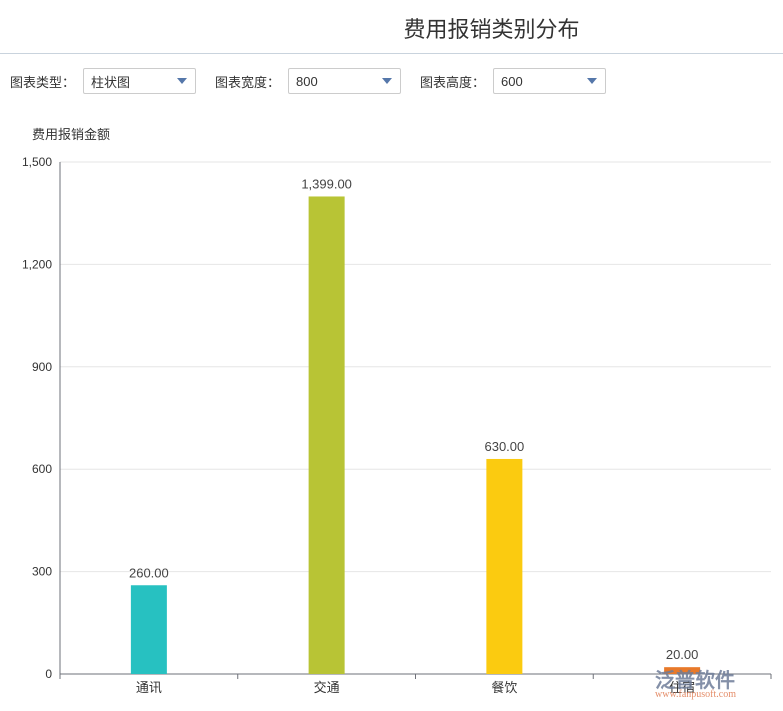  I want to click on bar-通讯, so click(148, 629).